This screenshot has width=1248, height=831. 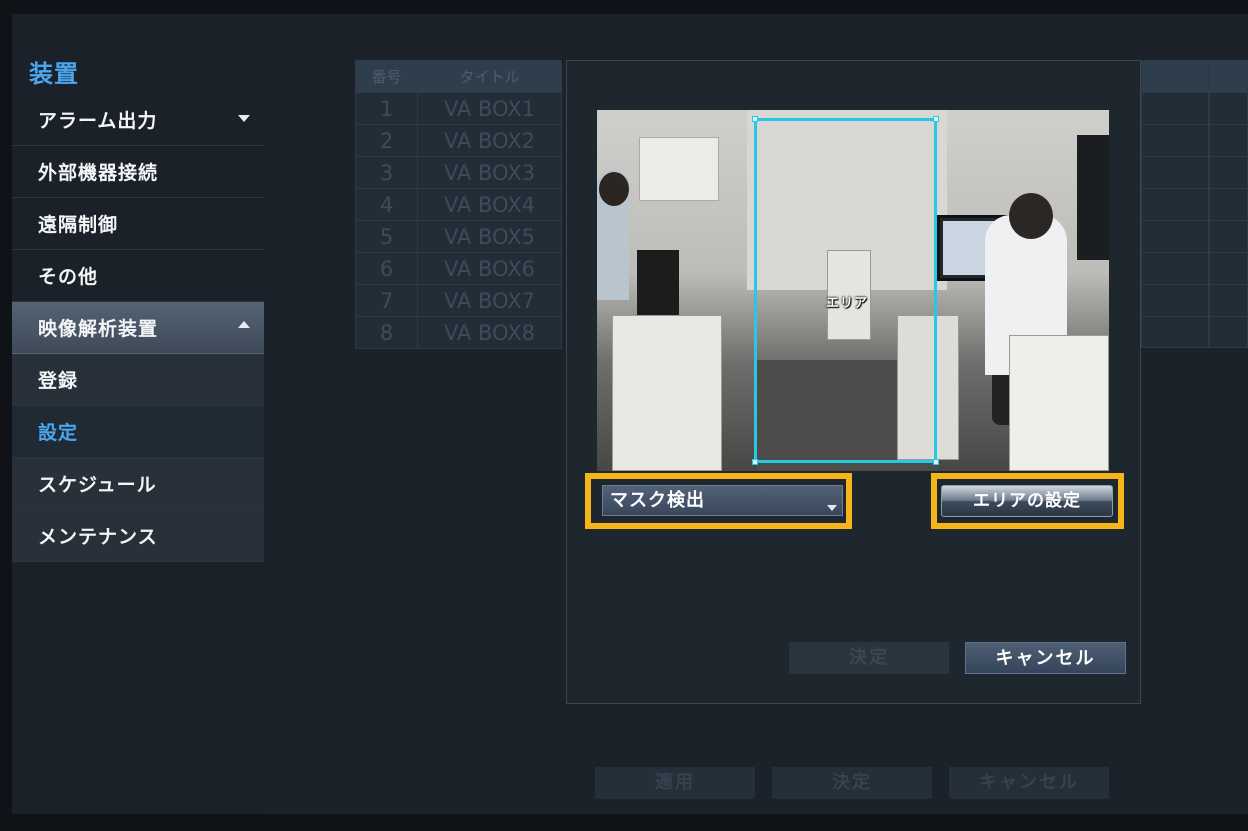 I want to click on sidebar-item-label: アラーム出力, so click(x=98, y=121).